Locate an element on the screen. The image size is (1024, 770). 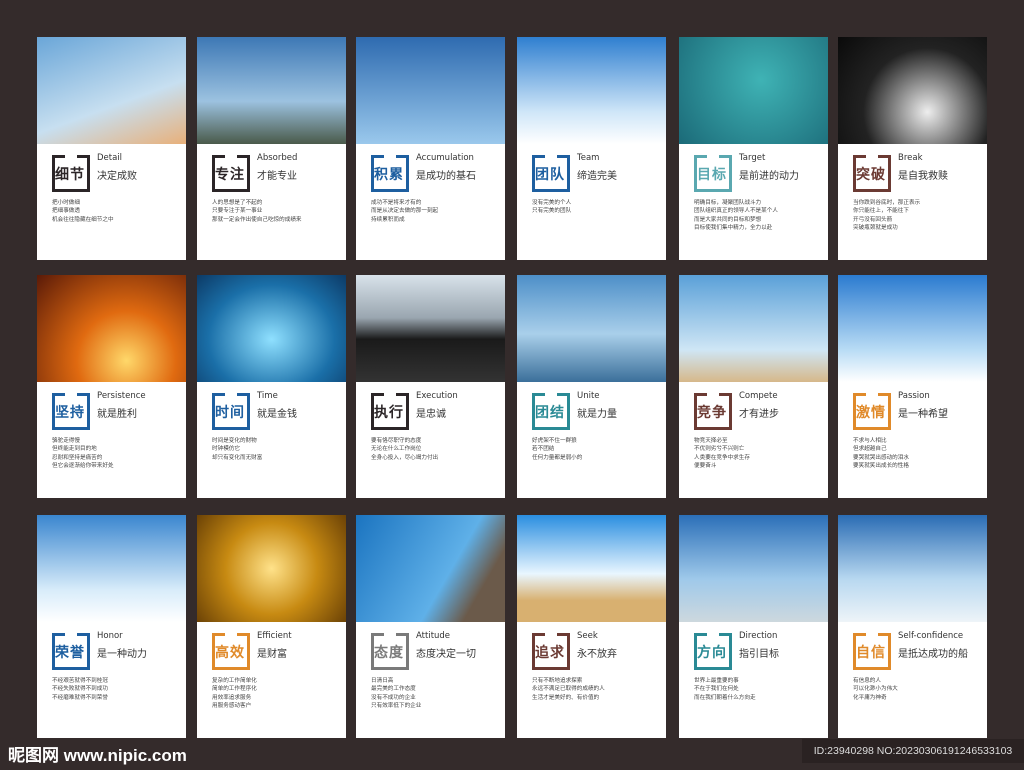
card-subtitle: 决定成败 is located at coordinates (117, 176).